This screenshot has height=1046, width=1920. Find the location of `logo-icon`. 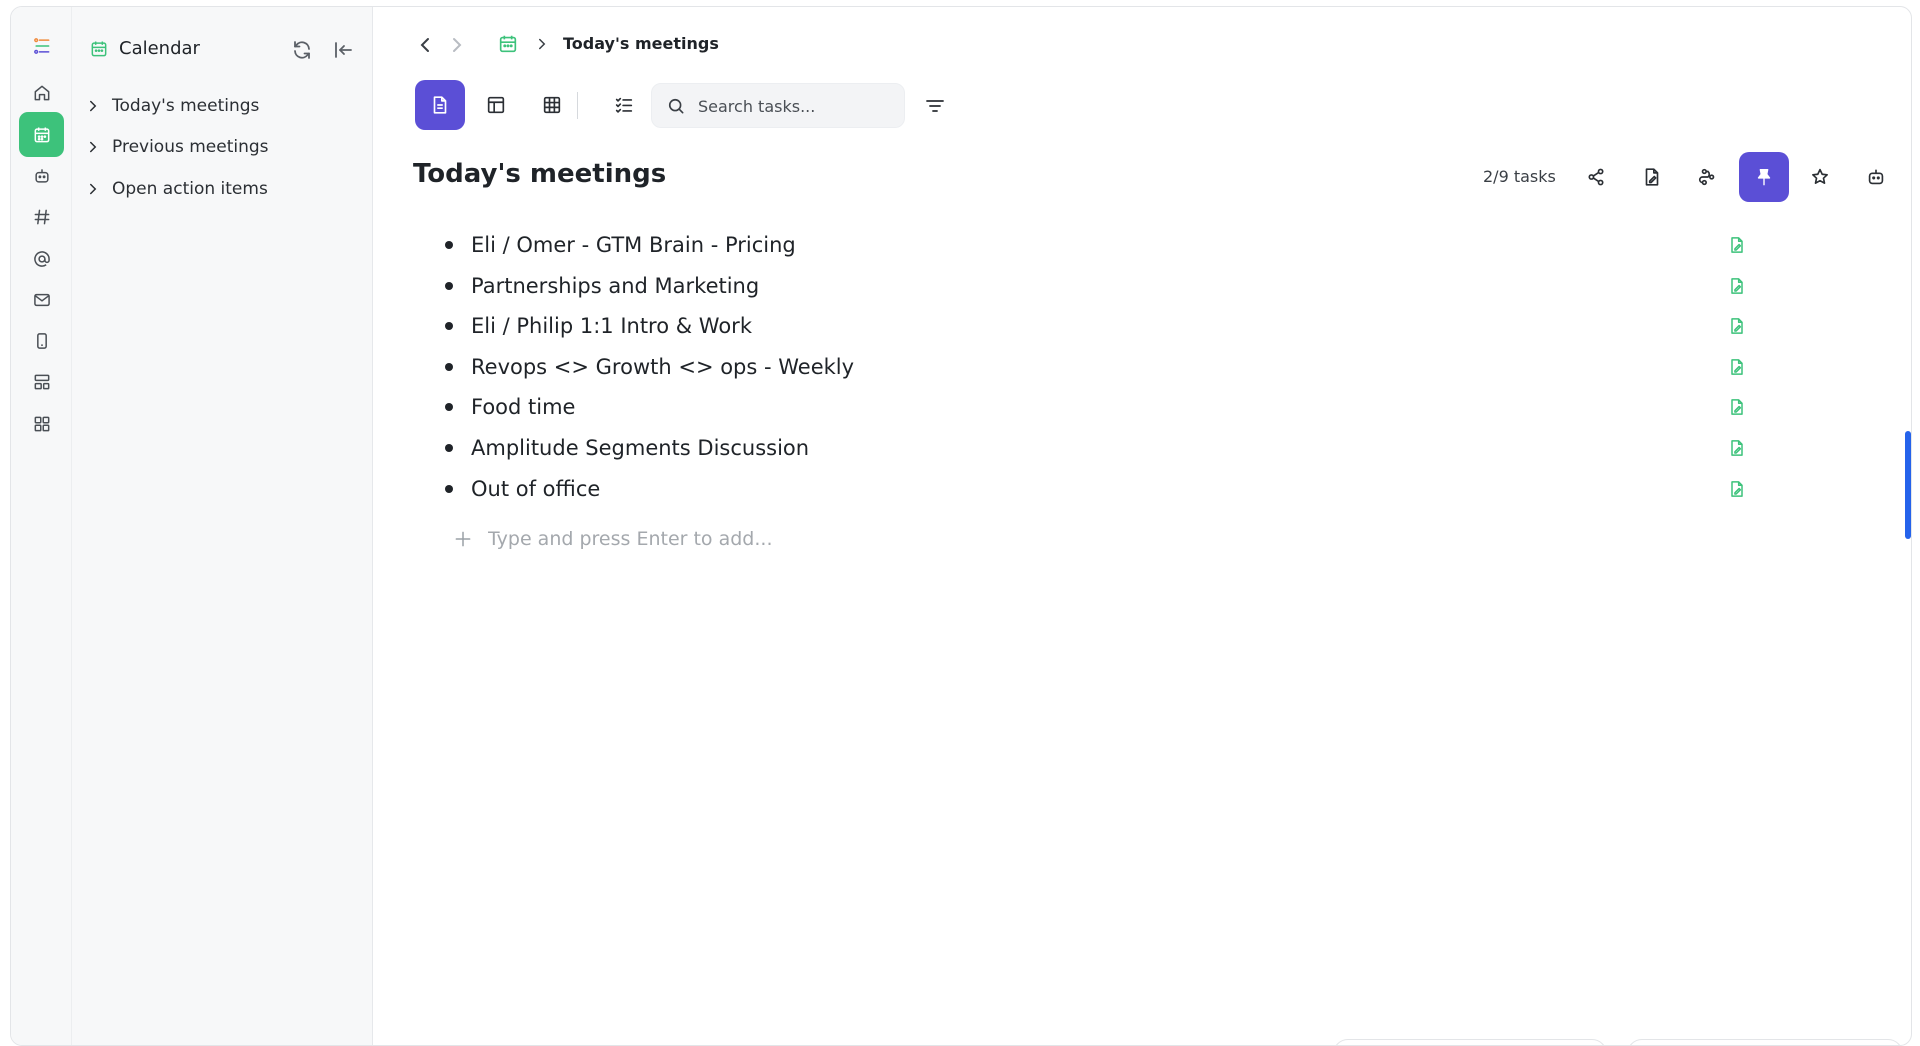

logo-icon is located at coordinates (41, 45).